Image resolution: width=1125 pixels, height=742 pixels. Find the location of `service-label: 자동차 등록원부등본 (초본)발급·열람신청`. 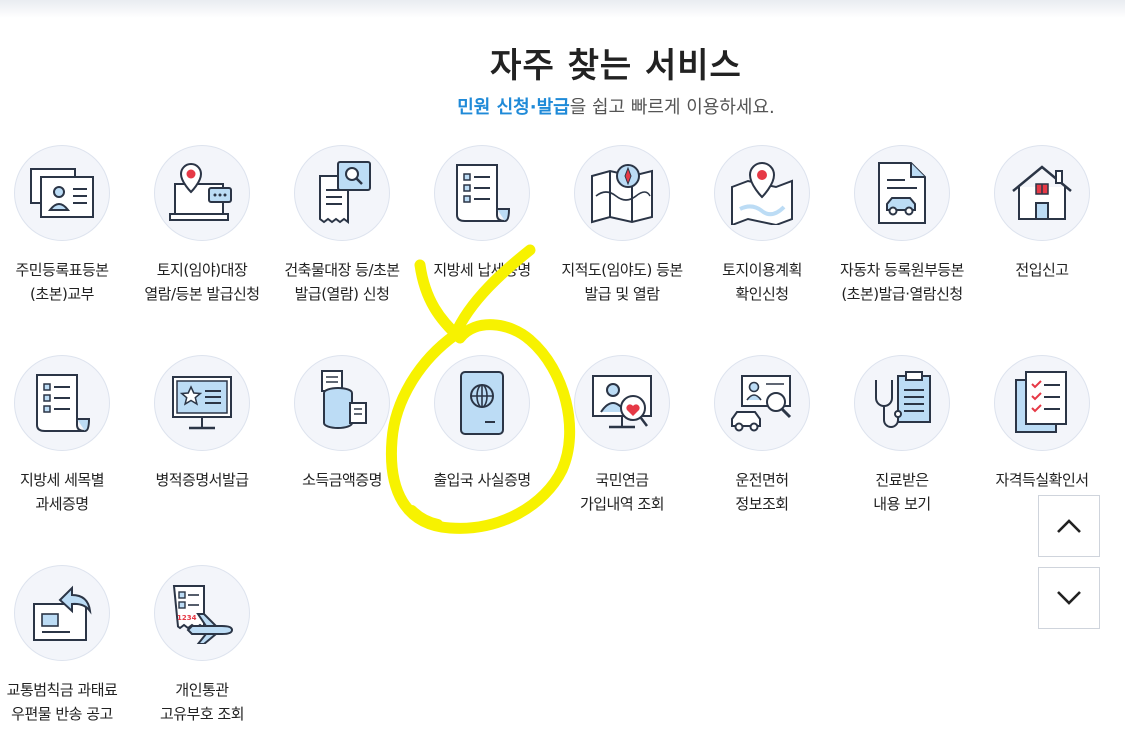

service-label: 자동차 등록원부등본 (초본)발급·열람신청 is located at coordinates (902, 282).